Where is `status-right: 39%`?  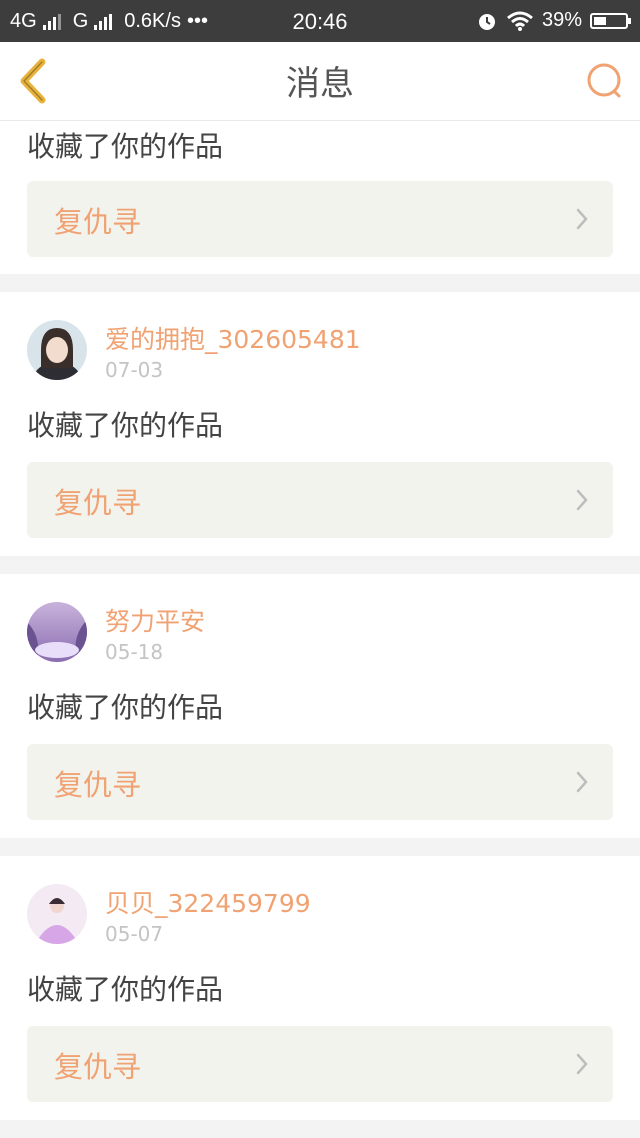
status-right: 39% is located at coordinates (553, 20).